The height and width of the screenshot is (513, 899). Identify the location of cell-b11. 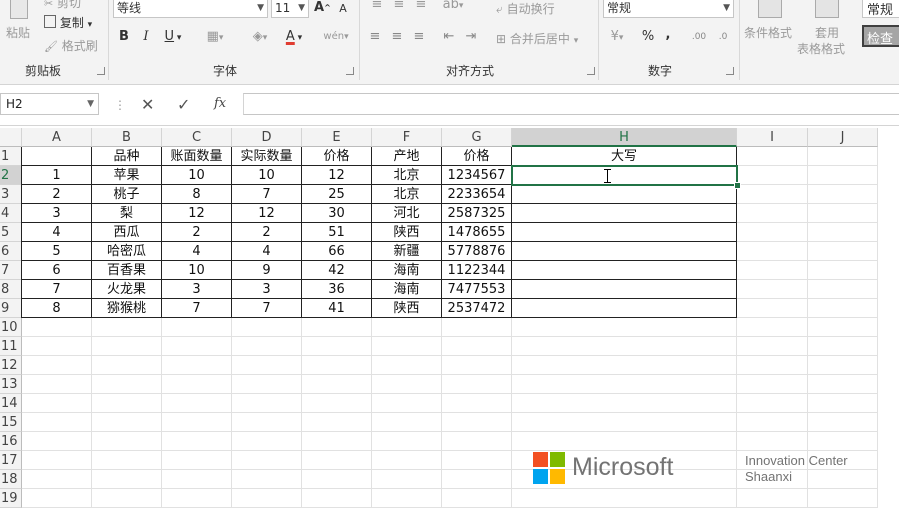
(127, 346).